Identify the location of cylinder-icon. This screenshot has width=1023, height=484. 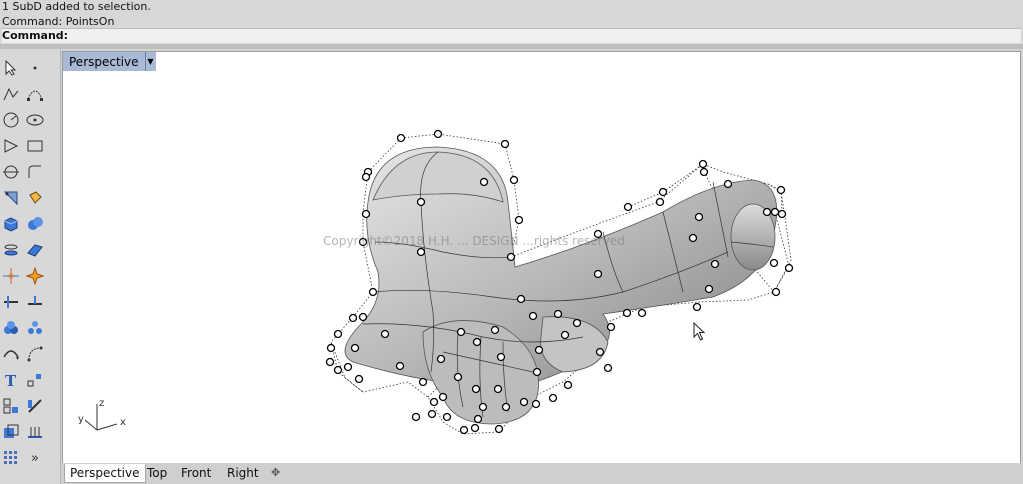
(11, 250).